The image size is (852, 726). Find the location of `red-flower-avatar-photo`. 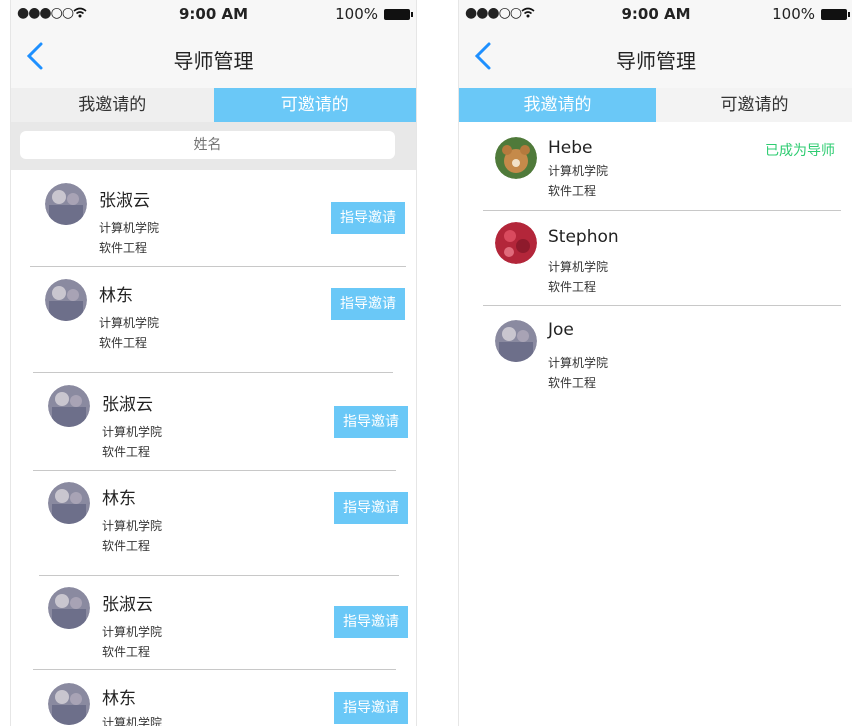

red-flower-avatar-photo is located at coordinates (516, 243).